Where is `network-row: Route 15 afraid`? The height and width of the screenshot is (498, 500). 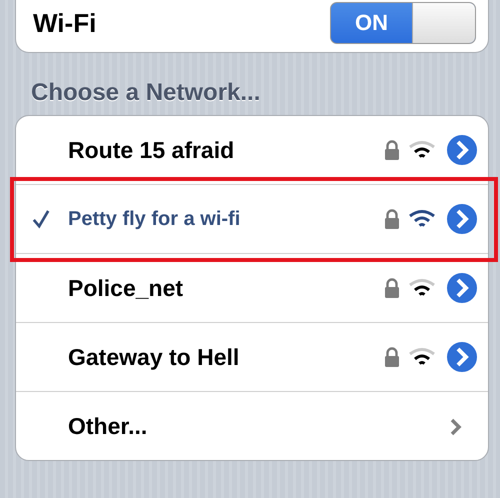 network-row: Route 15 afraid is located at coordinates (252, 150).